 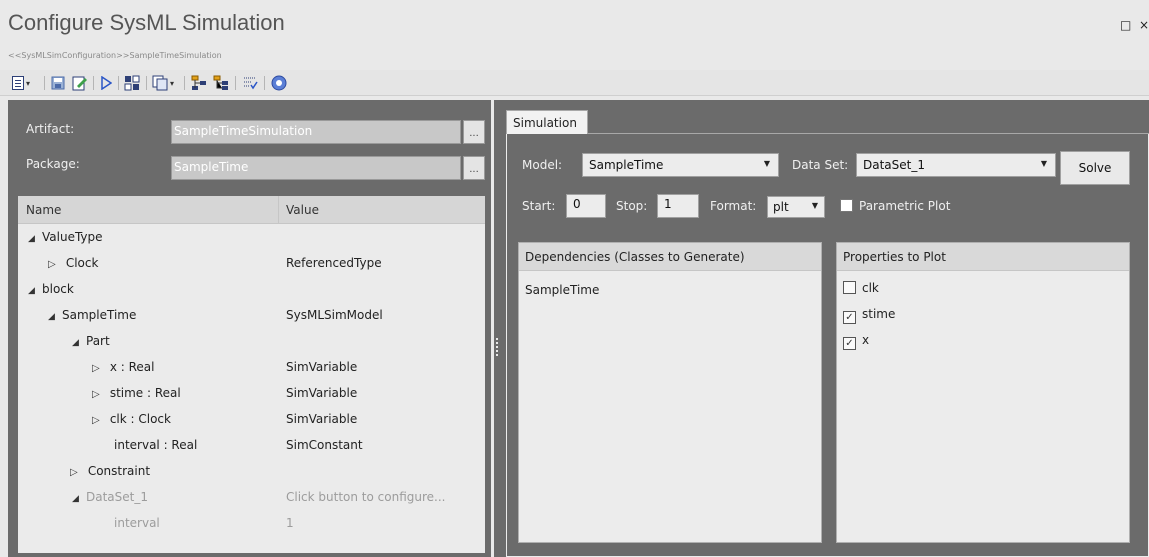 What do you see at coordinates (251, 472) in the screenshot?
I see `table-row: ▷ Constraint` at bounding box center [251, 472].